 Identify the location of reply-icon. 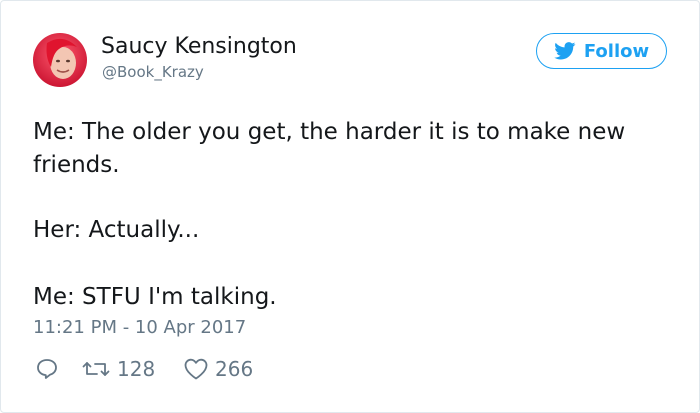
(47, 369).